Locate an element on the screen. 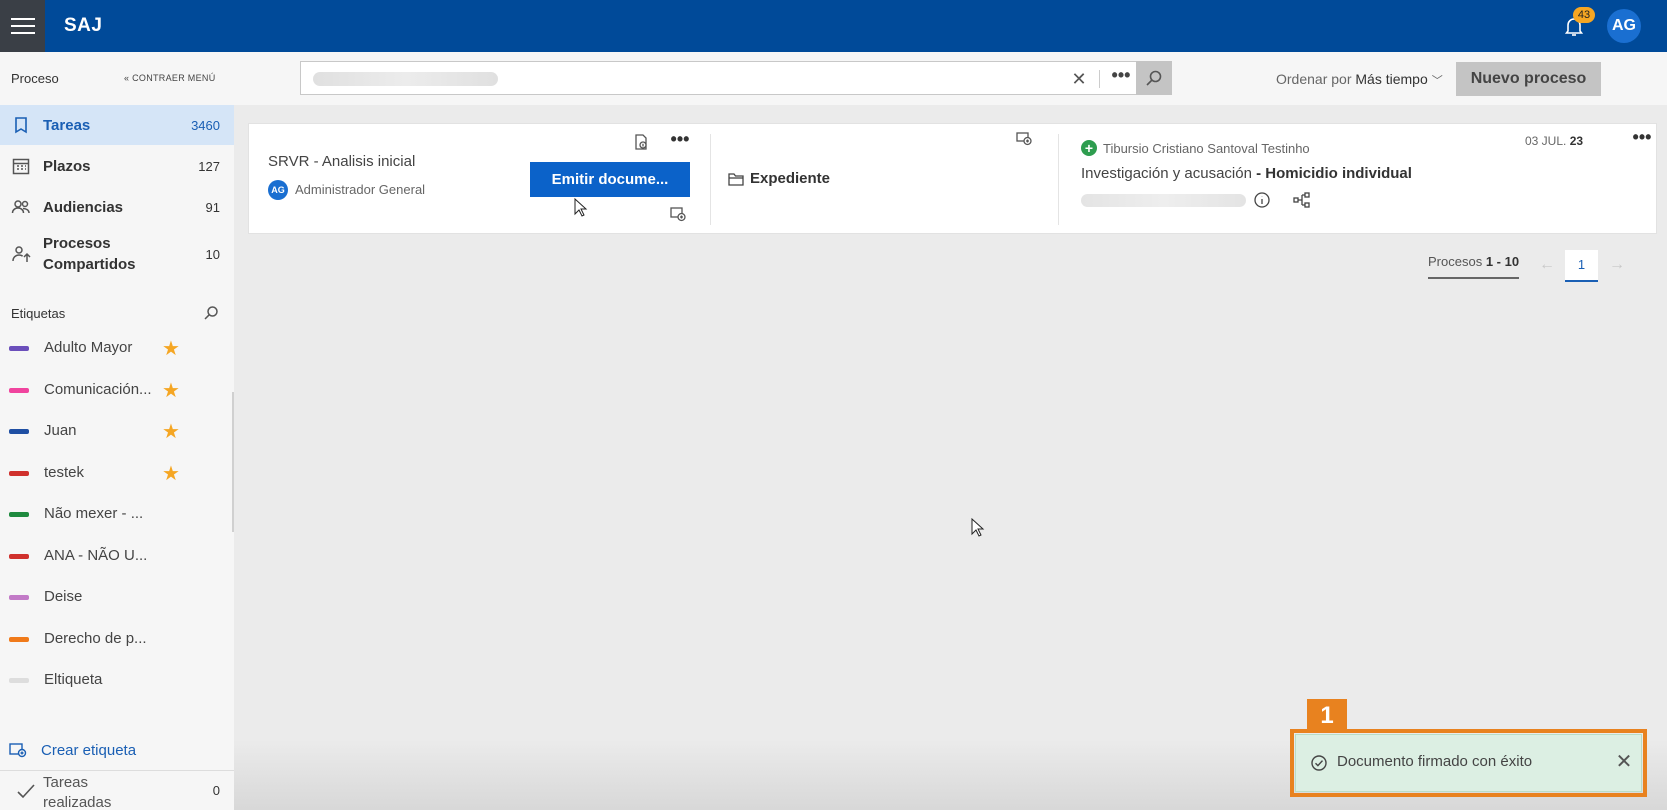 This screenshot has width=1667, height=810. tag-item: Juan ★ is located at coordinates (117, 431).